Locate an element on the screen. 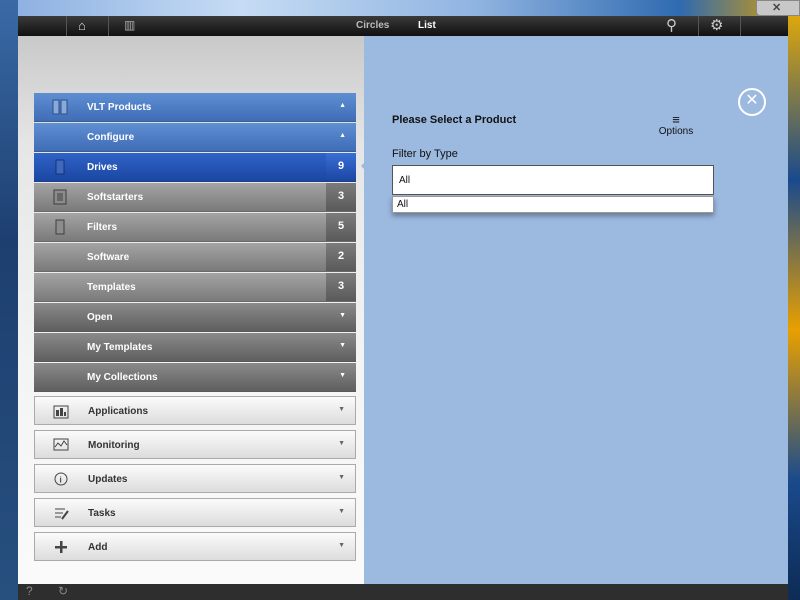 The image size is (800, 600). options-button: ≡ Options is located at coordinates (676, 124).